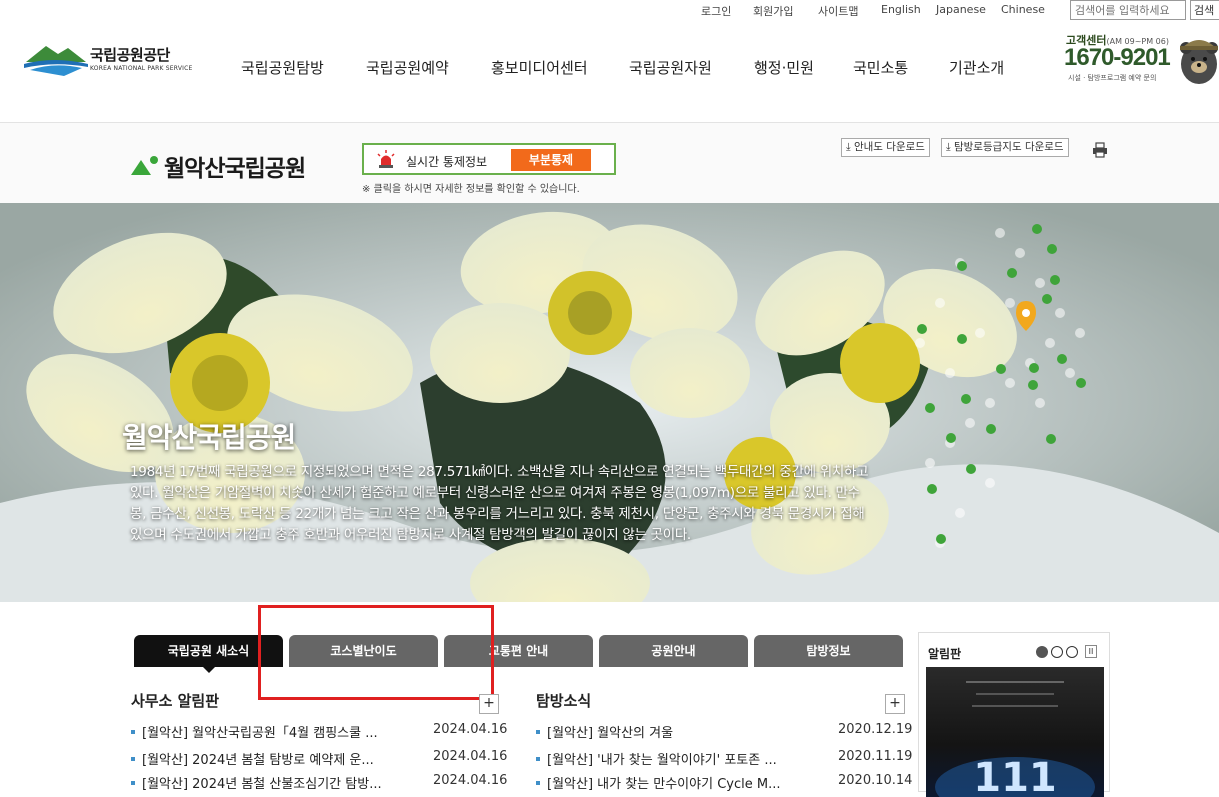 This screenshot has width=1219, height=797. What do you see at coordinates (539, 67) in the screenshot?
I see `nav-media-center: 홍보미디어센터` at bounding box center [539, 67].